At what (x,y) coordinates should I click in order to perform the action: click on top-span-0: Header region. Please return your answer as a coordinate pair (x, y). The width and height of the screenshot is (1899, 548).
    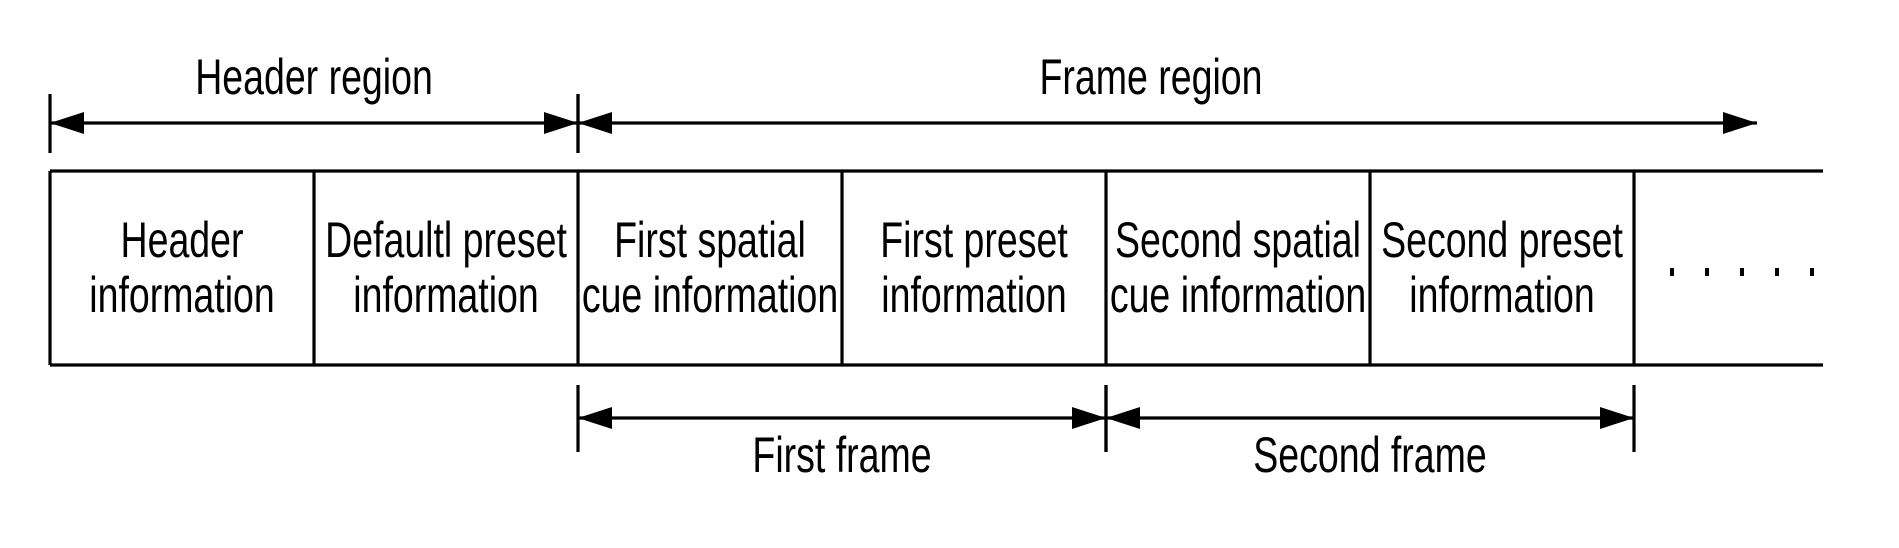
    Looking at the image, I should click on (314, 101).